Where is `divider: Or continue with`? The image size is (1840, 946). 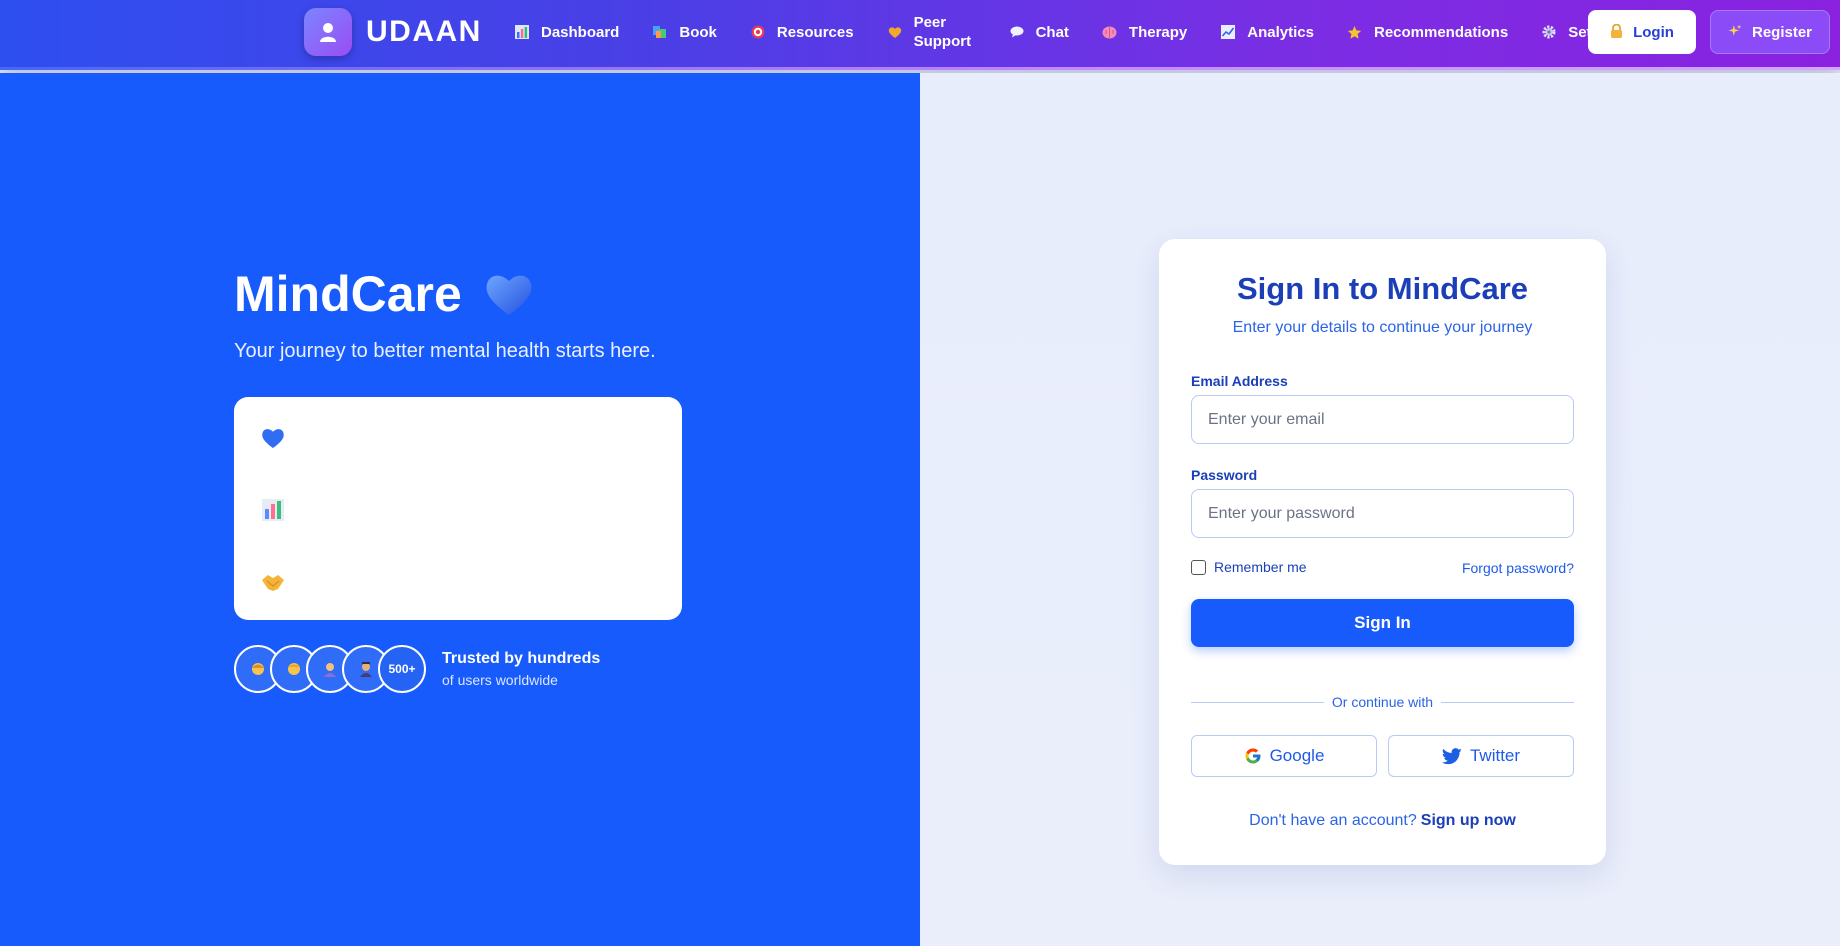 divider: Or continue with is located at coordinates (1383, 702).